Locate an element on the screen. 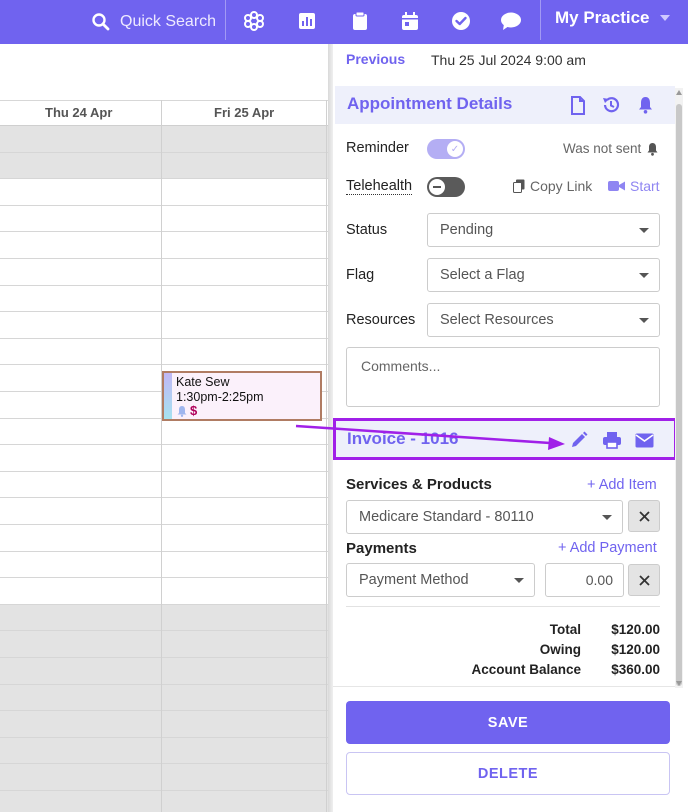 Image resolution: width=688 pixels, height=812 pixels. remove-service-button is located at coordinates (644, 516).